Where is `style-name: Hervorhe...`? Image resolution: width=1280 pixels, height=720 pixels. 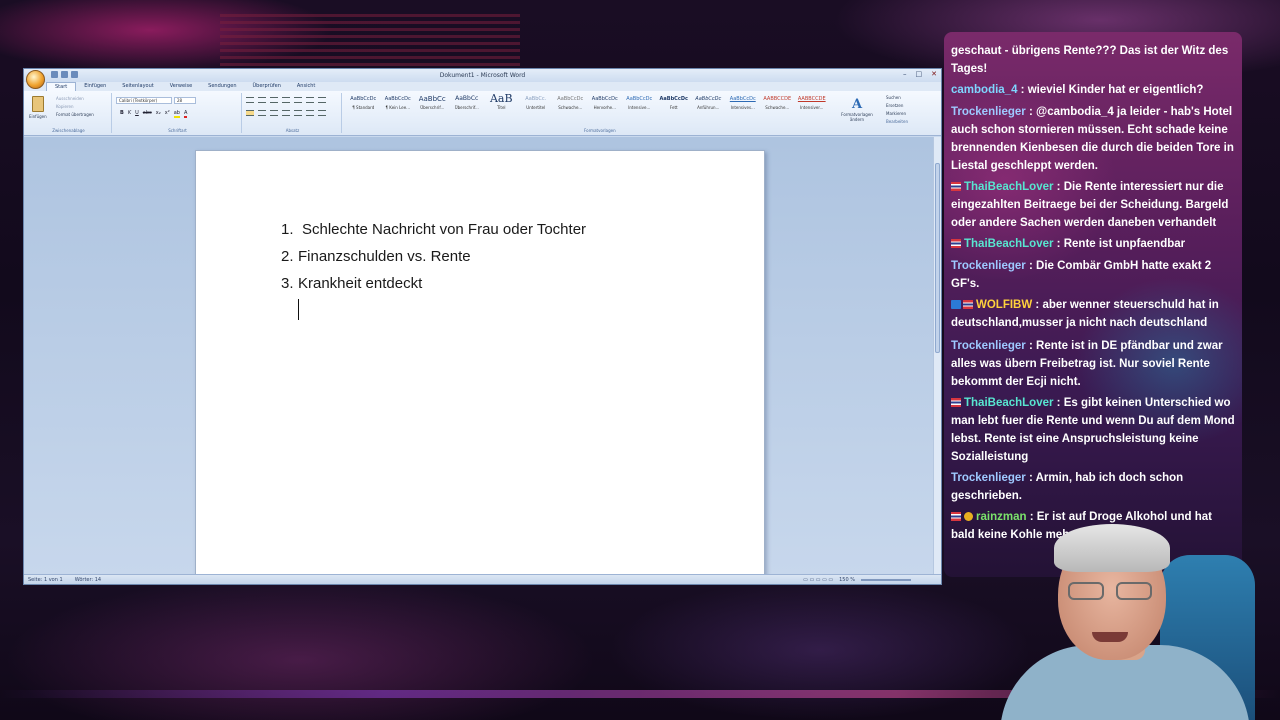 style-name: Hervorhe... is located at coordinates (604, 107).